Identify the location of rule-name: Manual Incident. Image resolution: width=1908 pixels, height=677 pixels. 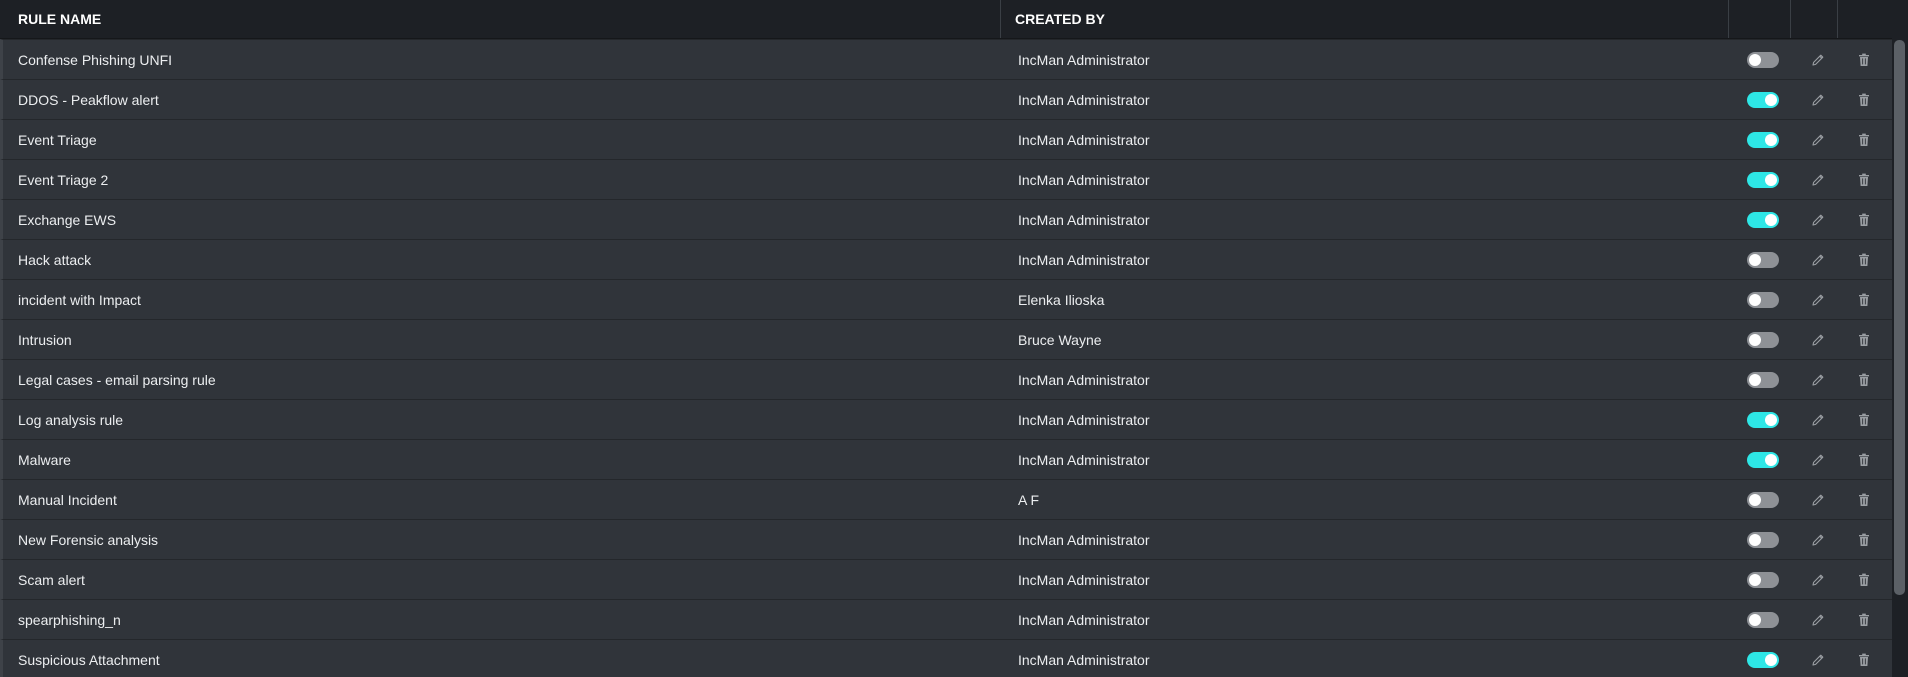
(67, 499).